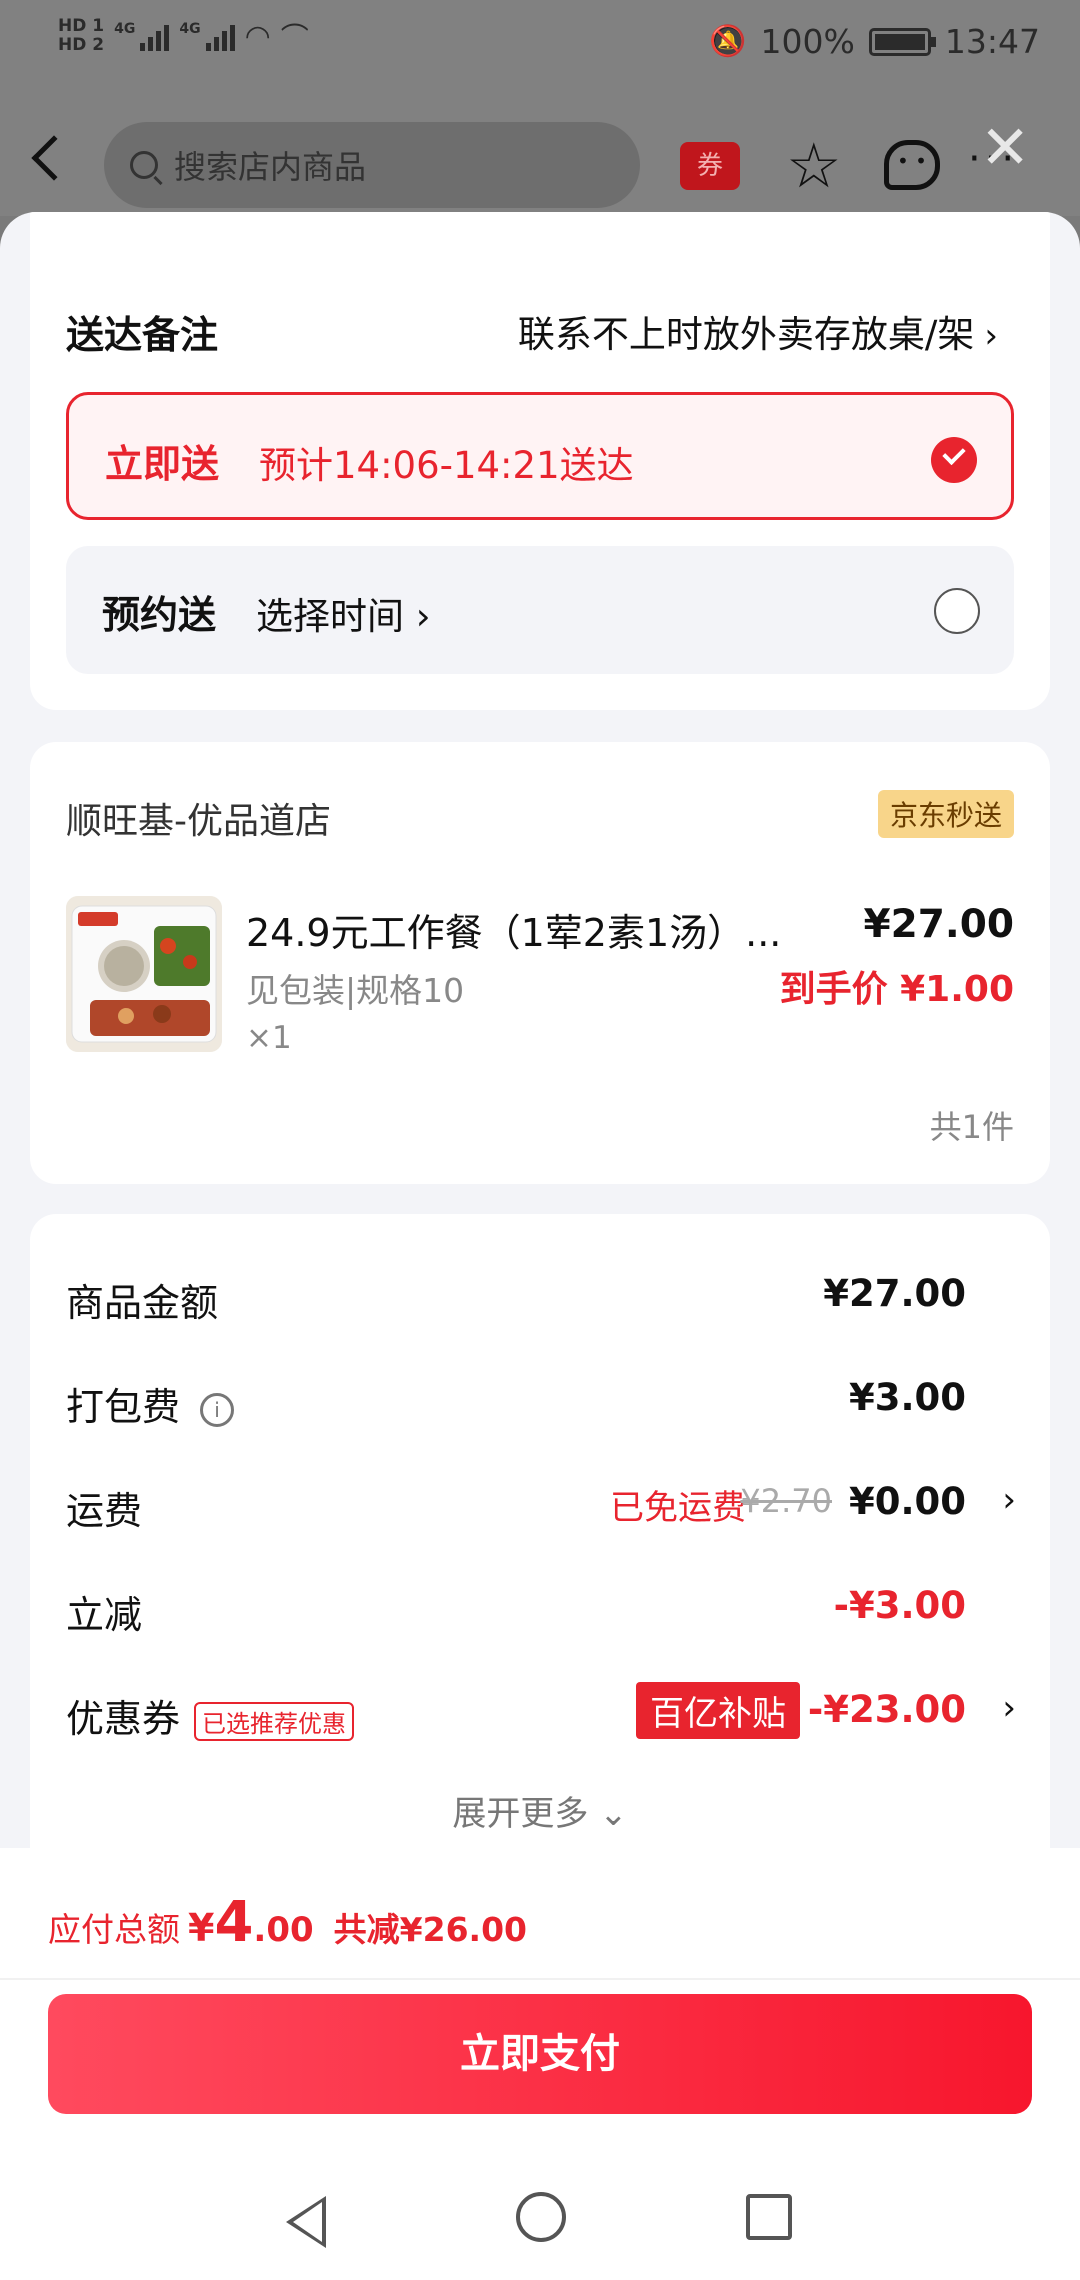  Describe the element at coordinates (540, 1810) in the screenshot. I see `expand-more-button: 展开更多 ⌄` at that location.